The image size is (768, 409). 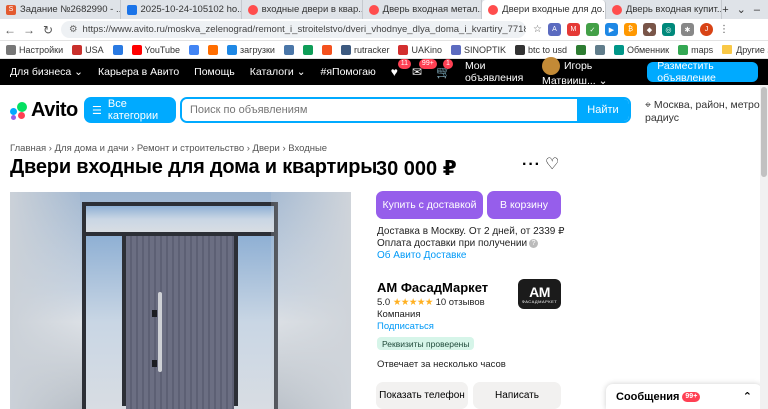 What do you see at coordinates (432, 287) in the screenshot?
I see `seller-name: АМ ФасадМаркет` at bounding box center [432, 287].